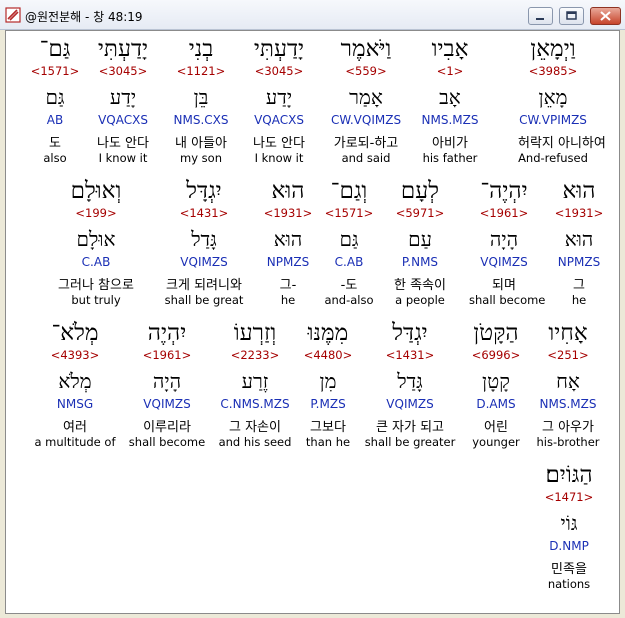  I want to click on strong-number: <559>, so click(366, 71).